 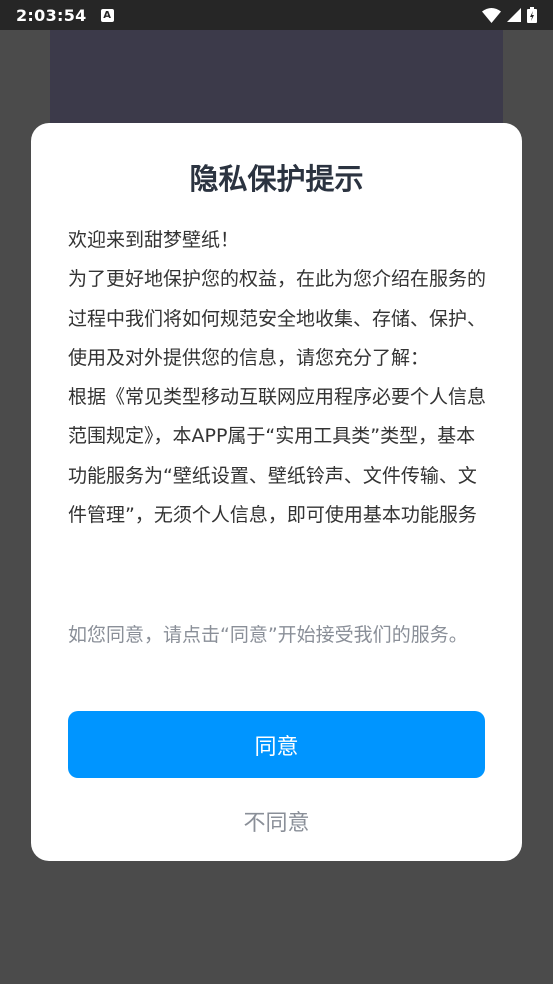 What do you see at coordinates (51, 15) in the screenshot?
I see `status-time: 2:03:54` at bounding box center [51, 15].